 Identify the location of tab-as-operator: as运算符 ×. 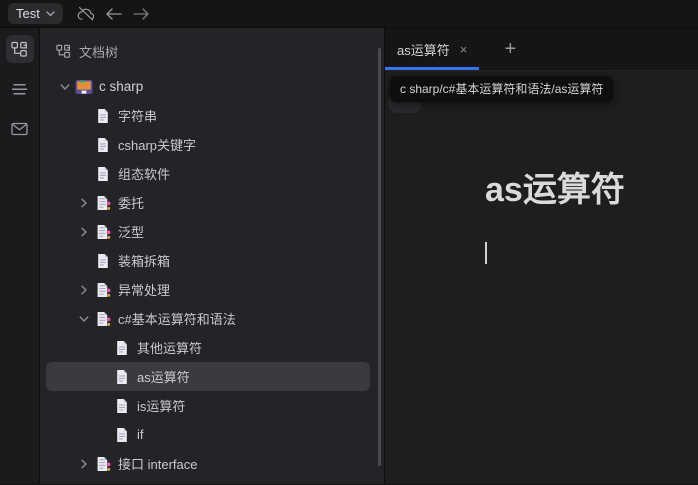
(432, 49).